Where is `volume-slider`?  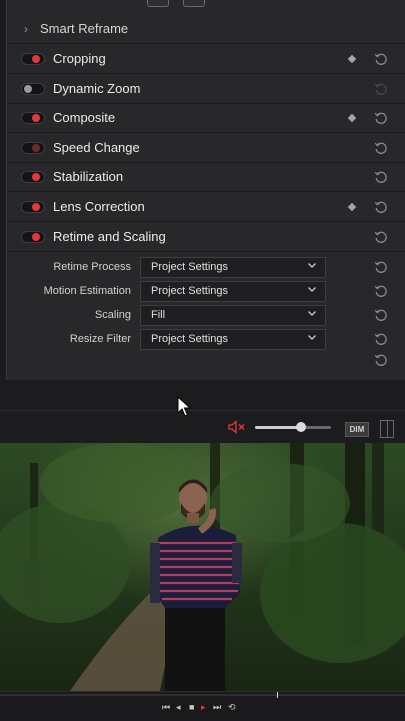 volume-slider is located at coordinates (293, 427).